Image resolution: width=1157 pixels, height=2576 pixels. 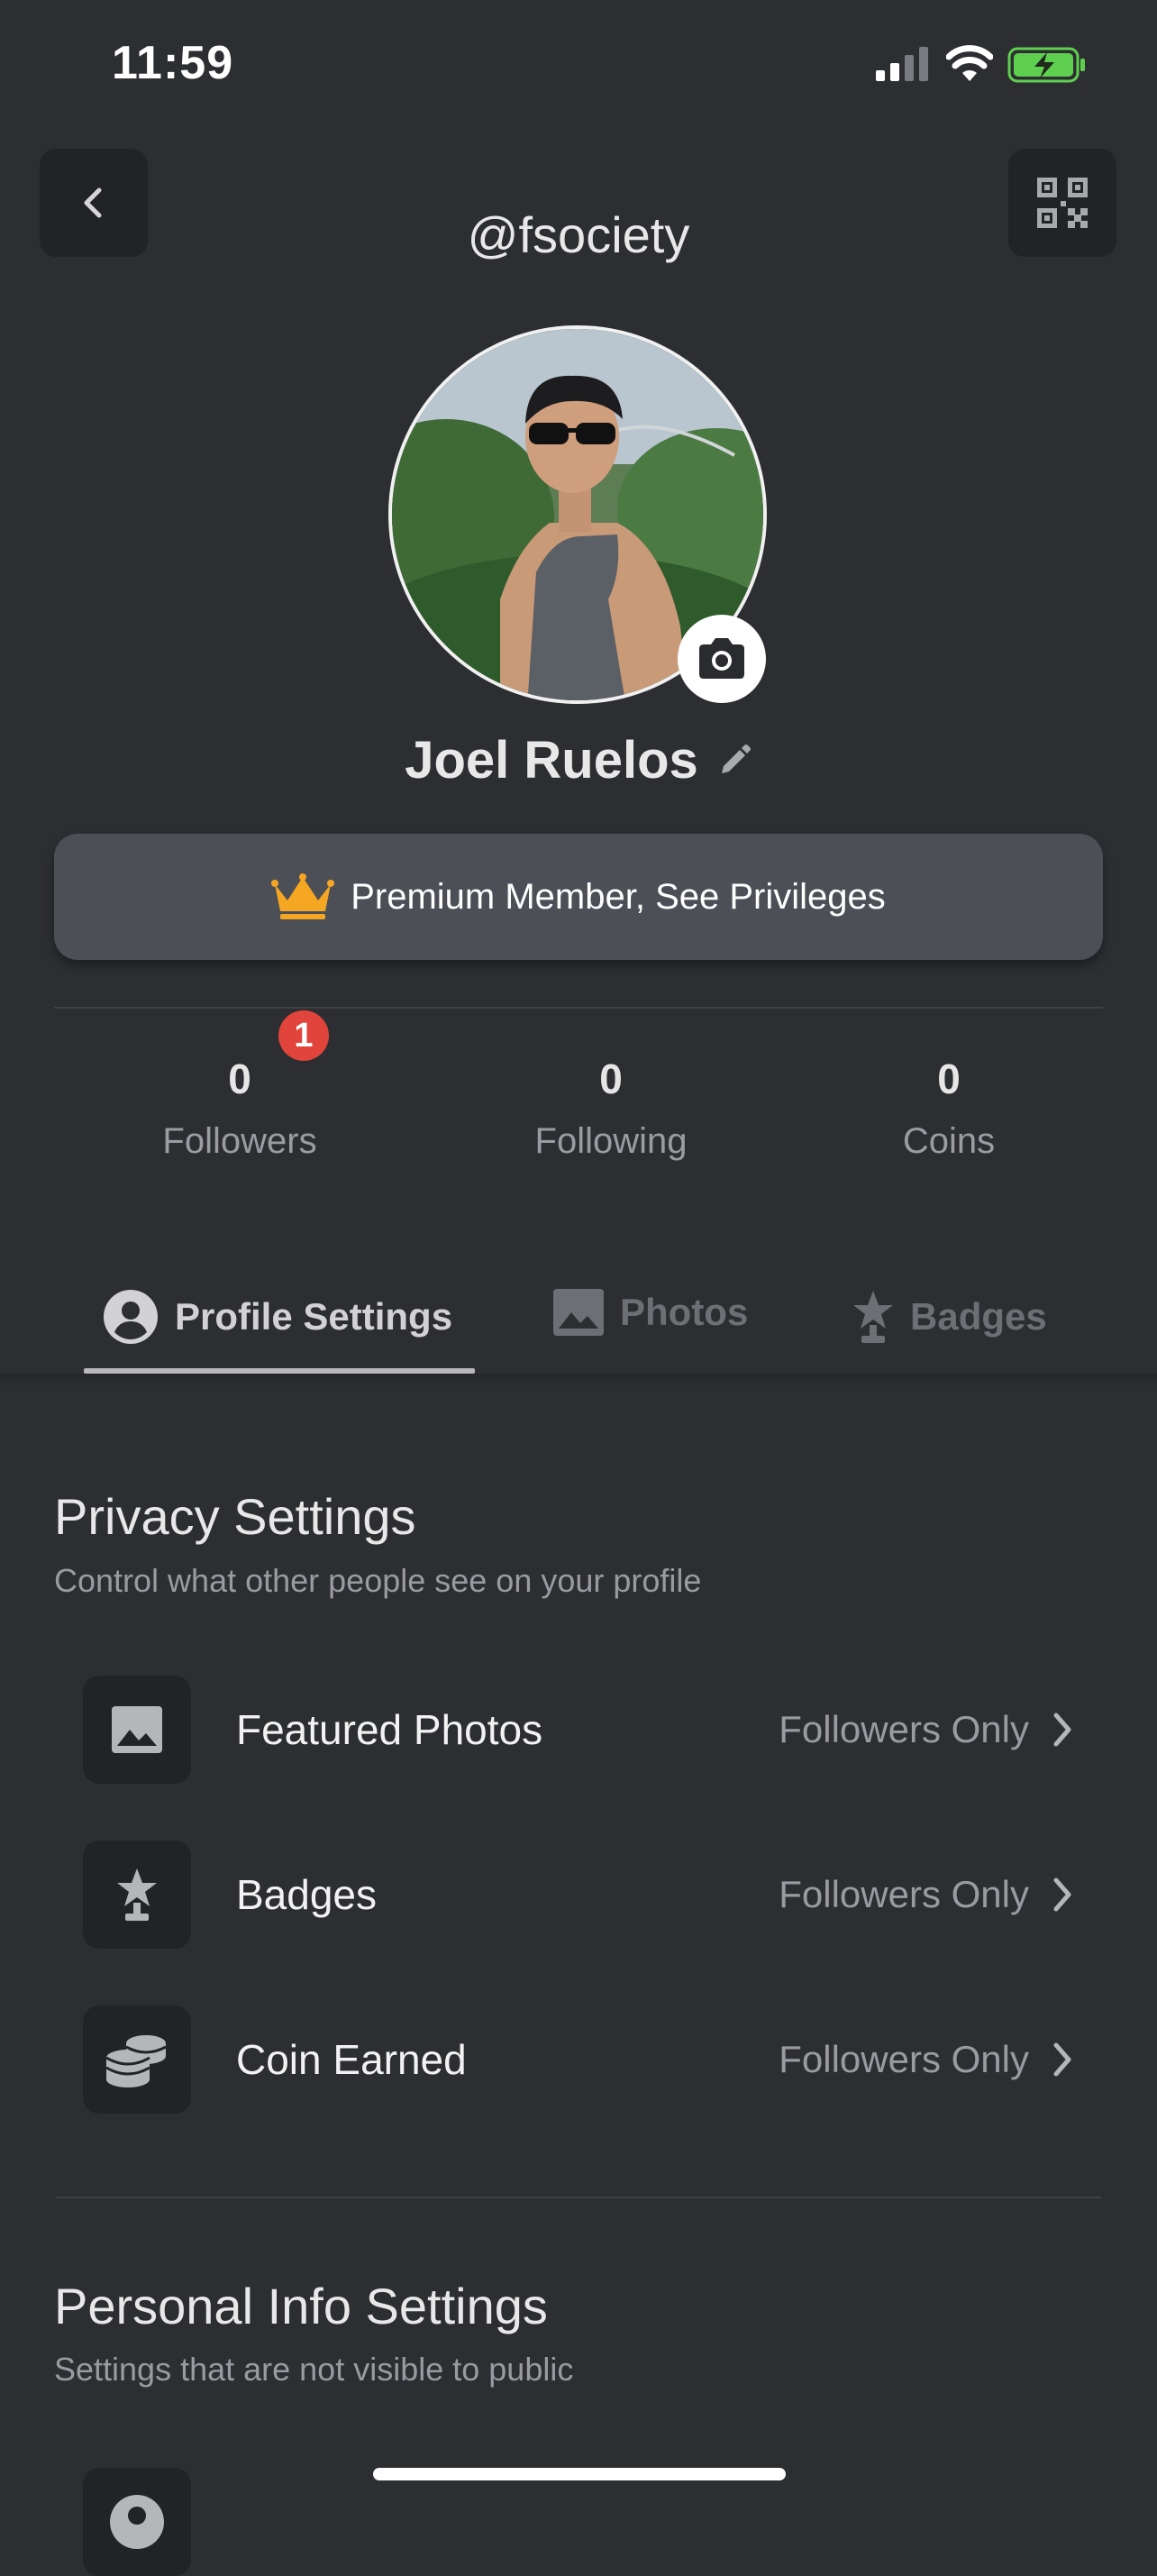 What do you see at coordinates (684, 1312) in the screenshot?
I see `tab-label: Photos` at bounding box center [684, 1312].